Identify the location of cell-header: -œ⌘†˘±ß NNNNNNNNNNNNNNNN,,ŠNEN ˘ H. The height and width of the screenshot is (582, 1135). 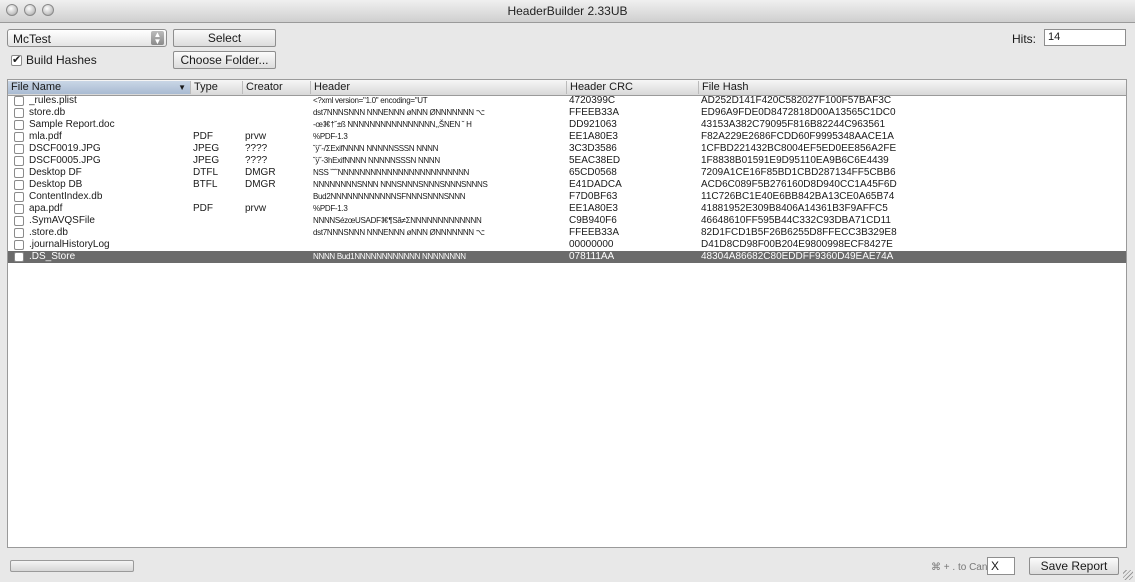
(392, 124).